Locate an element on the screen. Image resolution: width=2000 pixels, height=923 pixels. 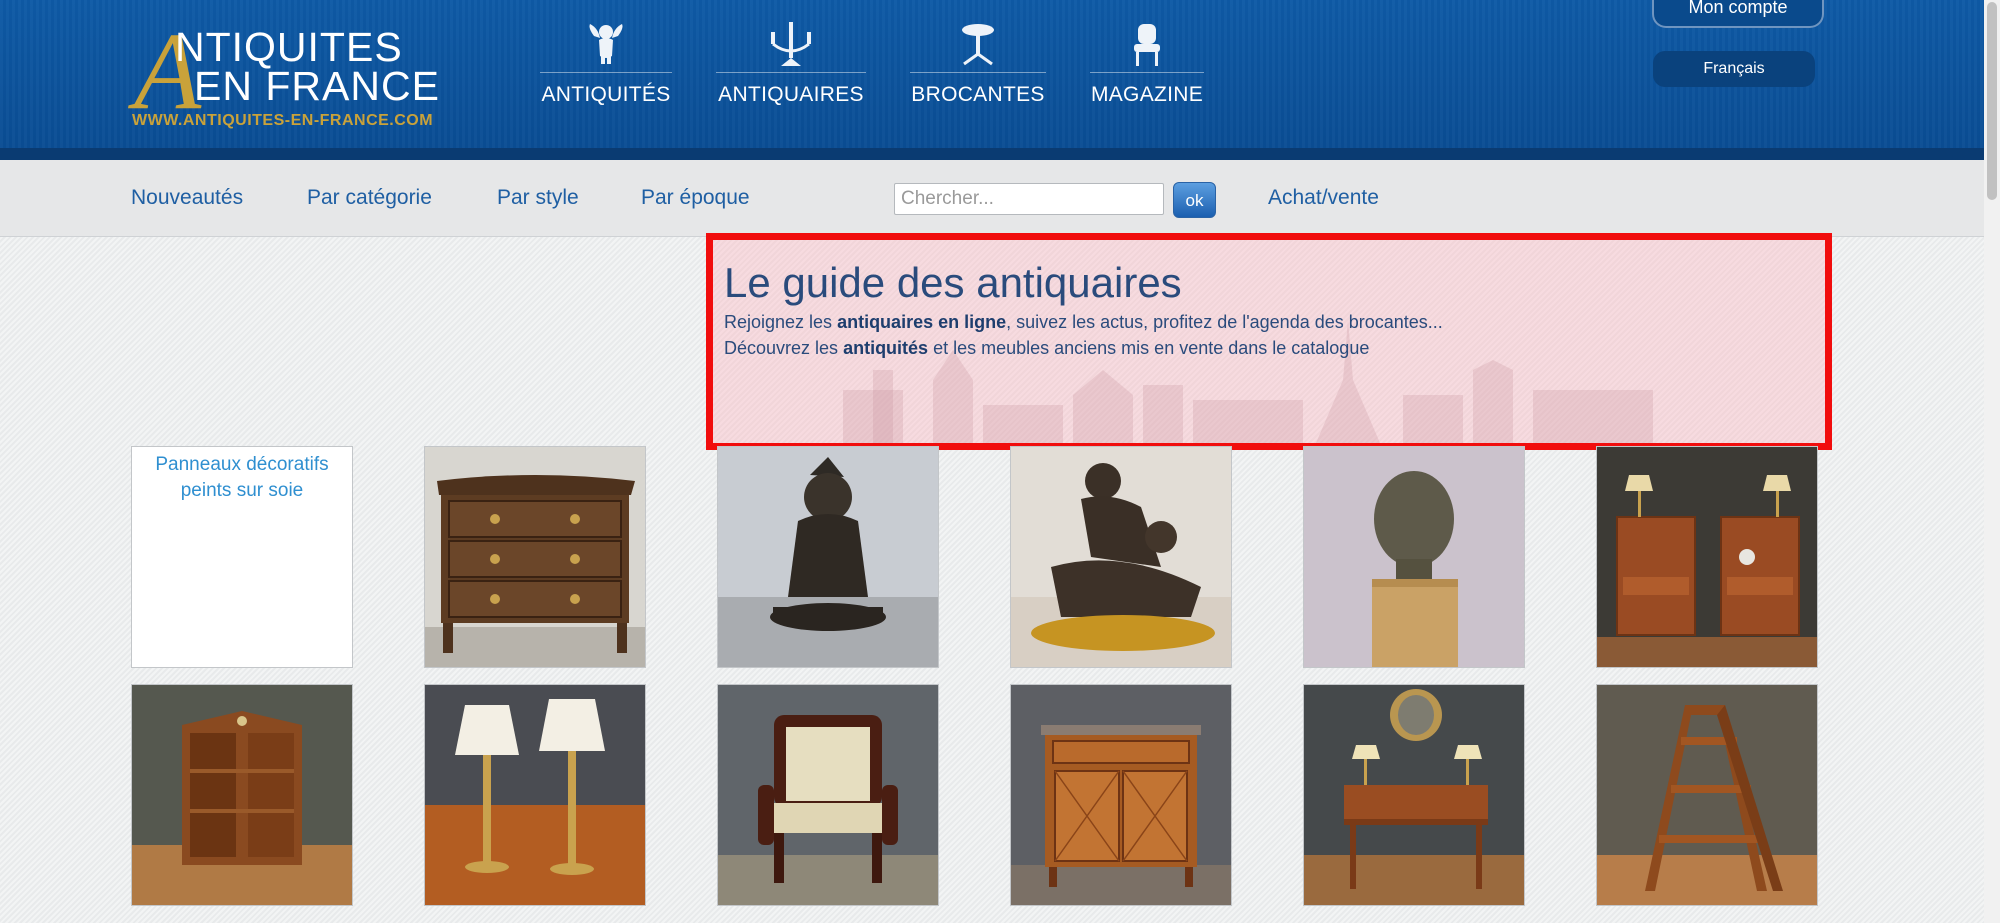
scrollbar-thumb is located at coordinates (1992, 101).